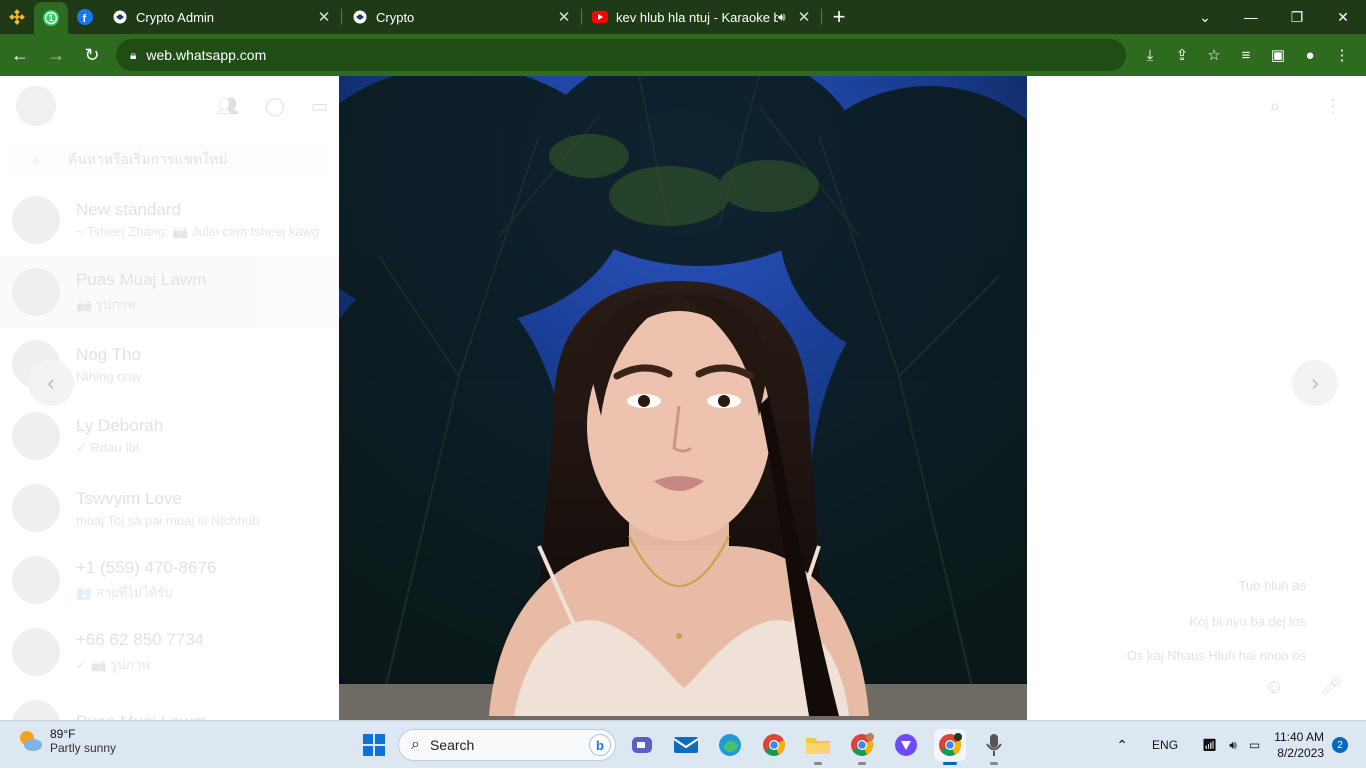 Image resolution: width=1366 pixels, height=769 pixels. I want to click on tab-youtube-karaoke: kev hlub hla ntuj - Karaoke b 🔊︎ ✕, so click(702, 17).